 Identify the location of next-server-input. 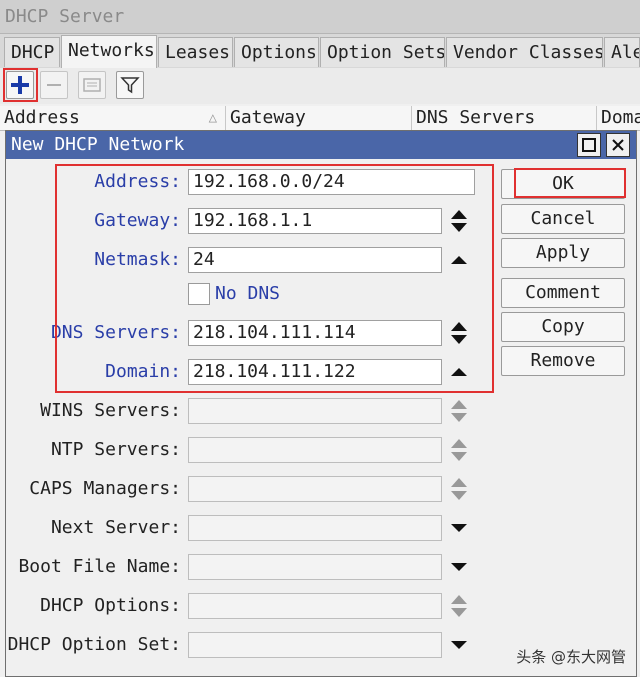
(315, 528).